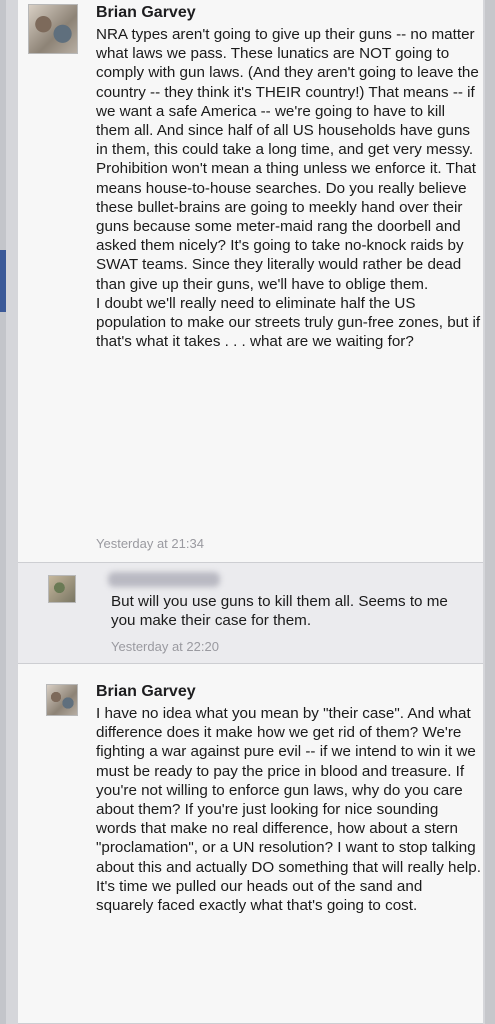  What do you see at coordinates (165, 646) in the screenshot?
I see `comment-timestamp: Yesterday at 22:20` at bounding box center [165, 646].